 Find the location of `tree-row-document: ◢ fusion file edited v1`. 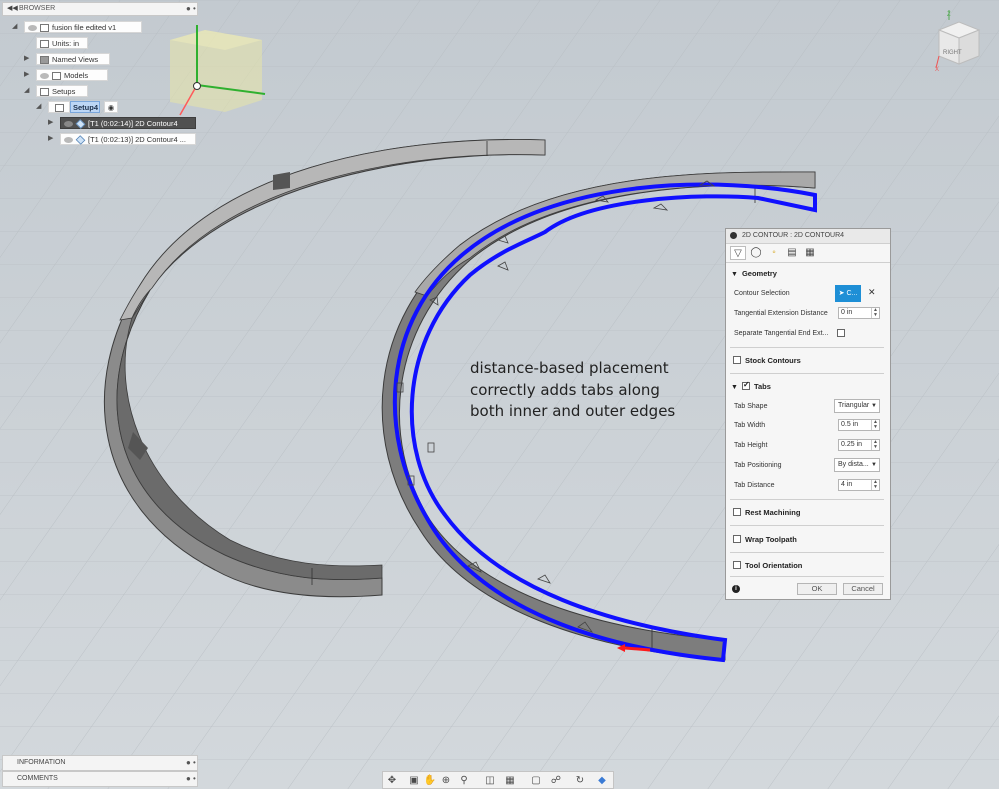

tree-row-document: ◢ fusion file edited v1 is located at coordinates (107, 27).